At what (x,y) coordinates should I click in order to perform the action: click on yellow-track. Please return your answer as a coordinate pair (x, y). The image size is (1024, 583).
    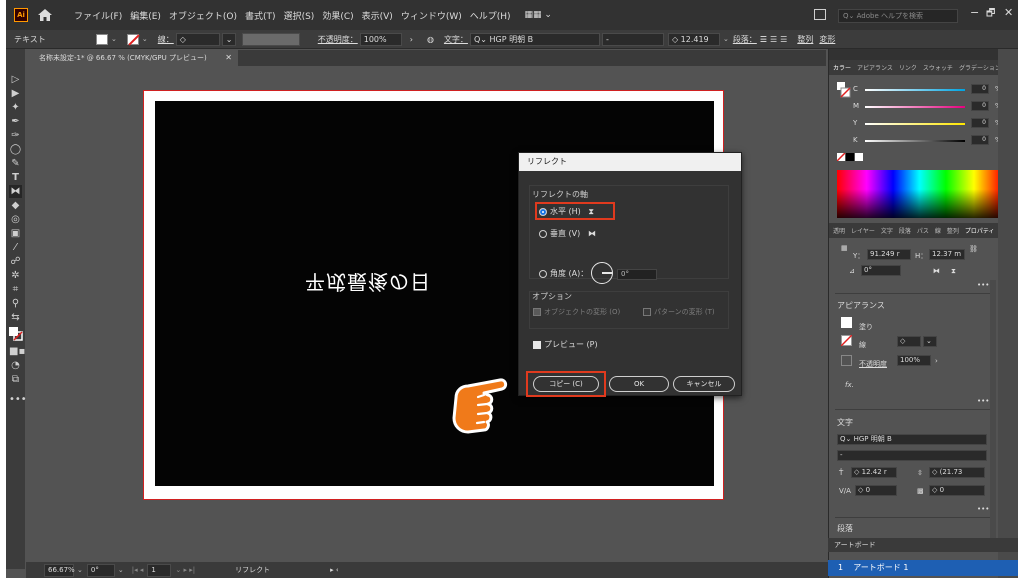
    Looking at the image, I should click on (915, 124).